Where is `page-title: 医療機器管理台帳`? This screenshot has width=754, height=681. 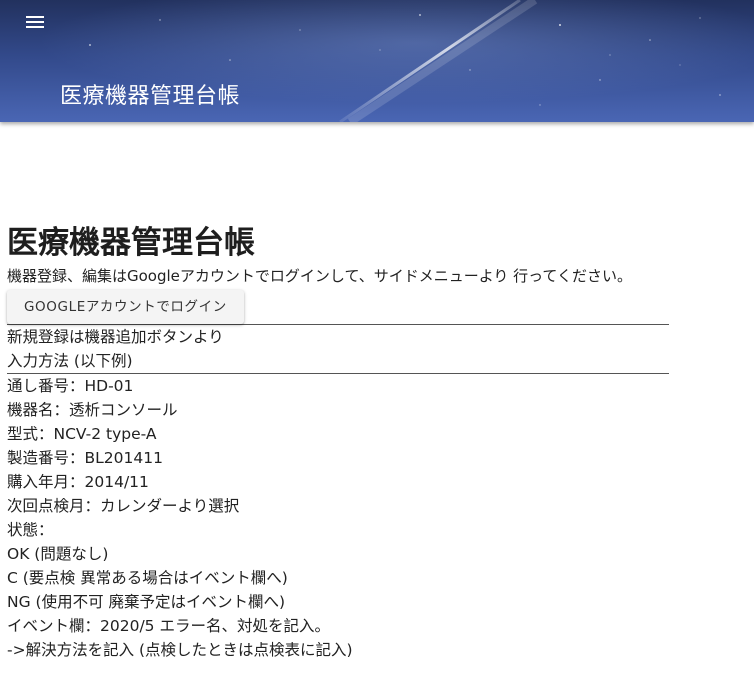 page-title: 医療機器管理台帳 is located at coordinates (131, 243).